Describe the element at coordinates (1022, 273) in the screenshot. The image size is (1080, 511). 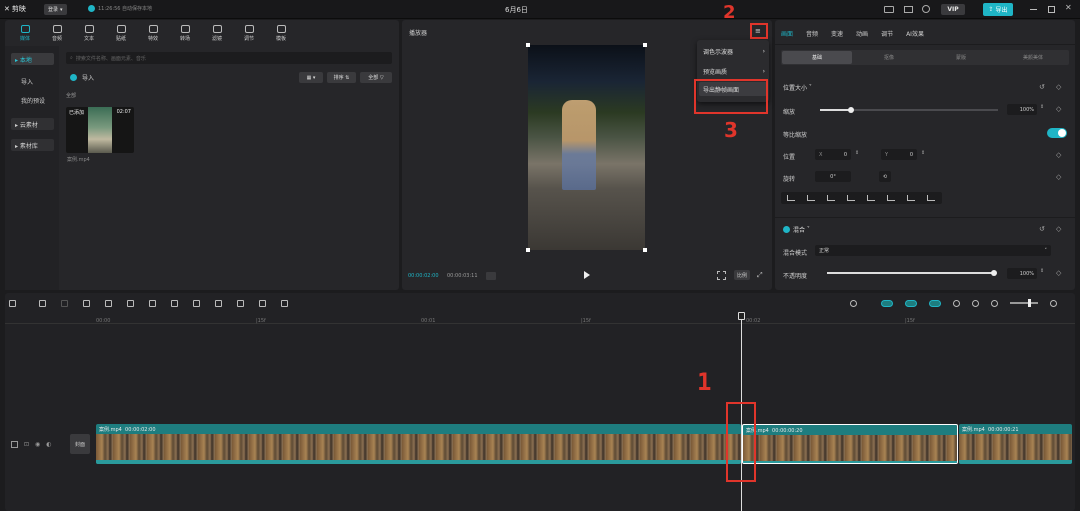
I see `opacity-input: 100%` at that location.